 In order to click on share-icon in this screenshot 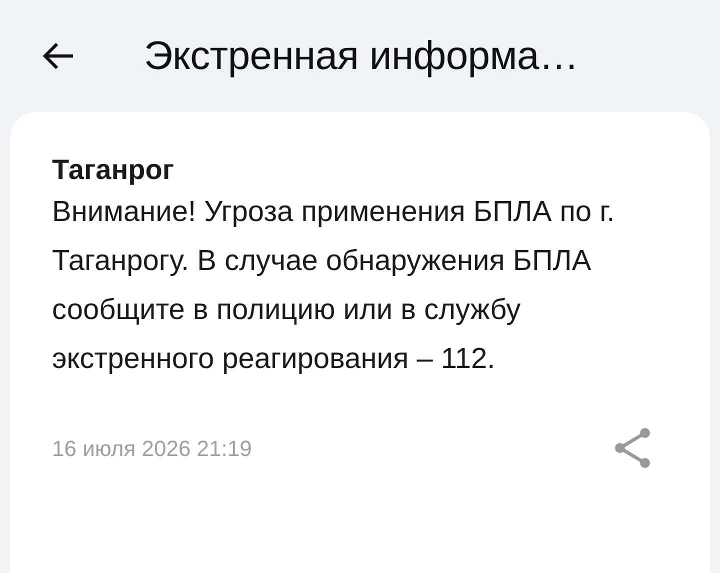, I will do `click(632, 448)`.